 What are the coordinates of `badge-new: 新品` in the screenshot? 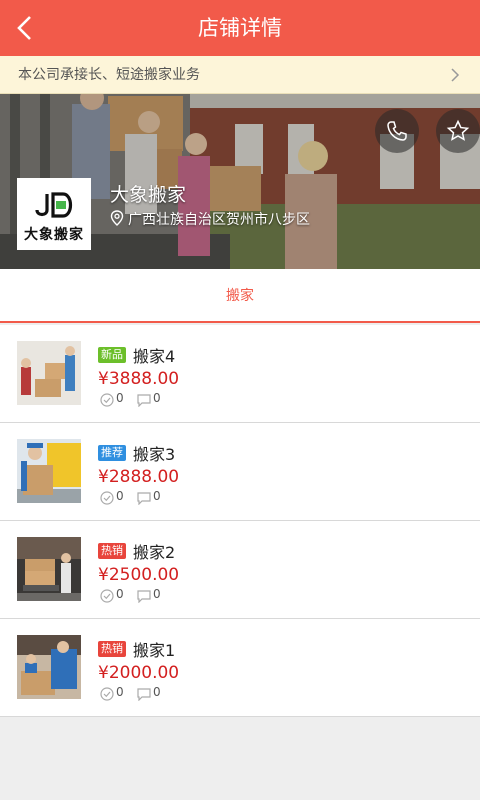 It's located at (112, 355).